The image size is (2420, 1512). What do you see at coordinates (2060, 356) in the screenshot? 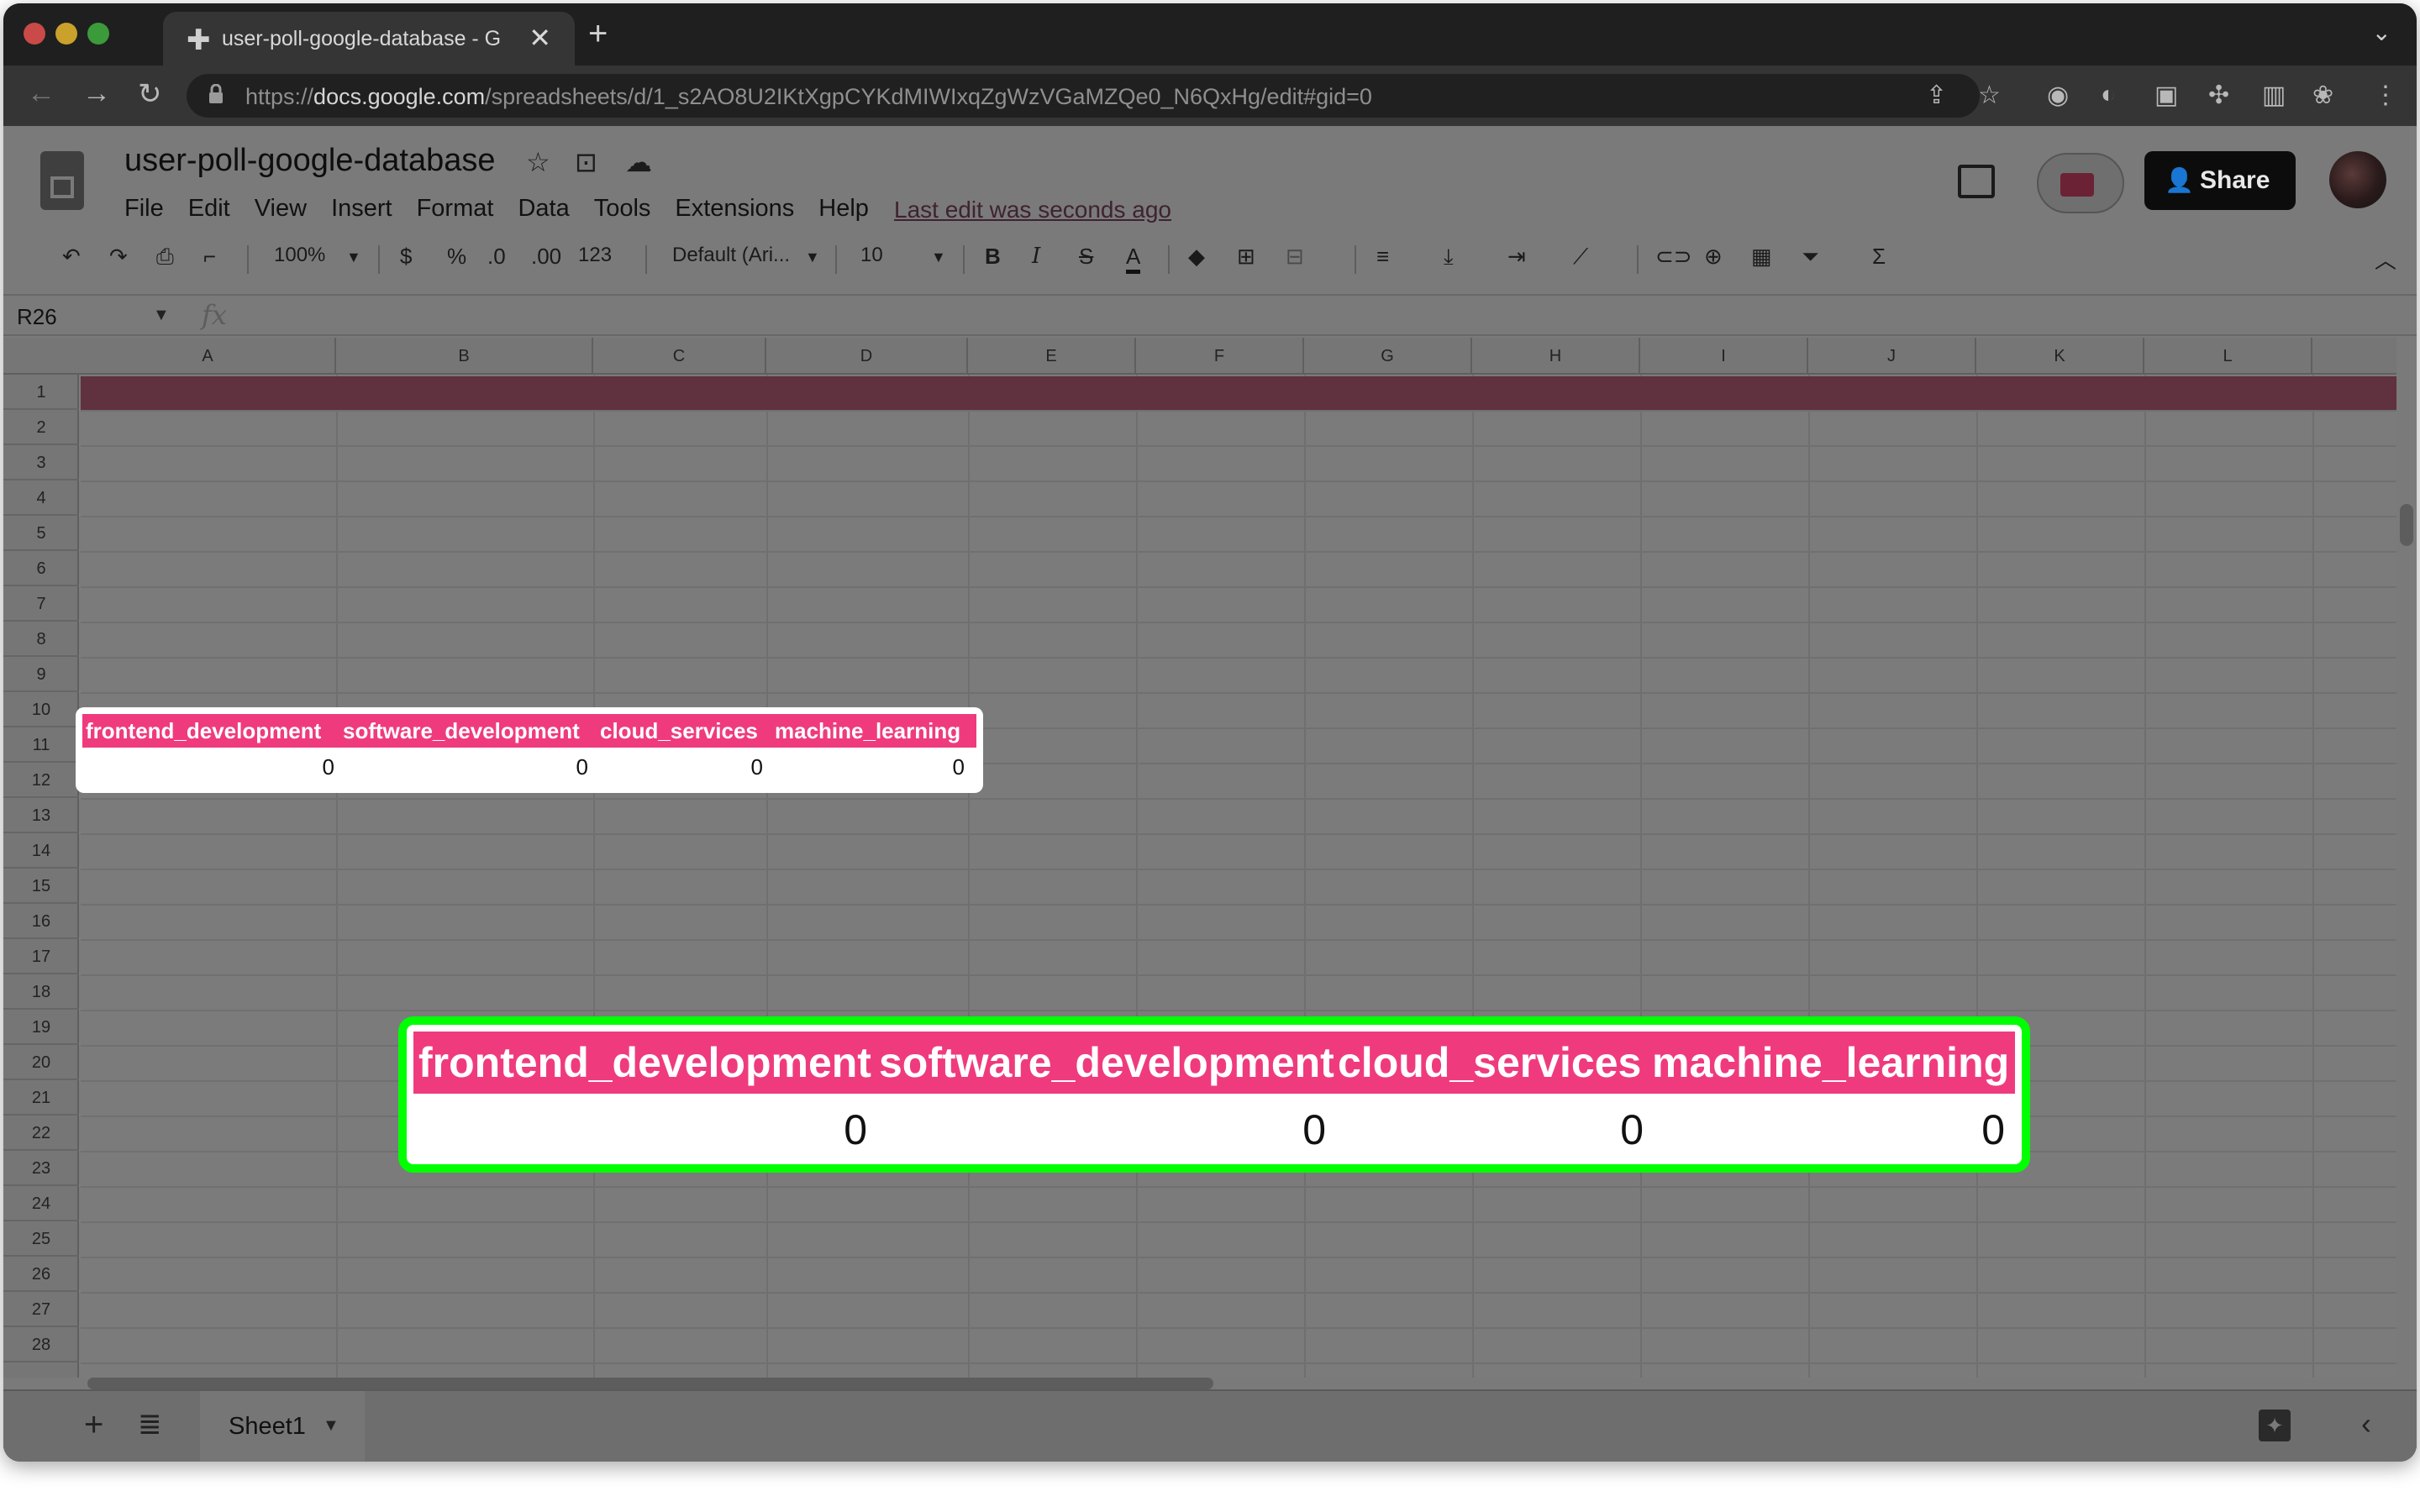
I see `column-header-k: K` at bounding box center [2060, 356].